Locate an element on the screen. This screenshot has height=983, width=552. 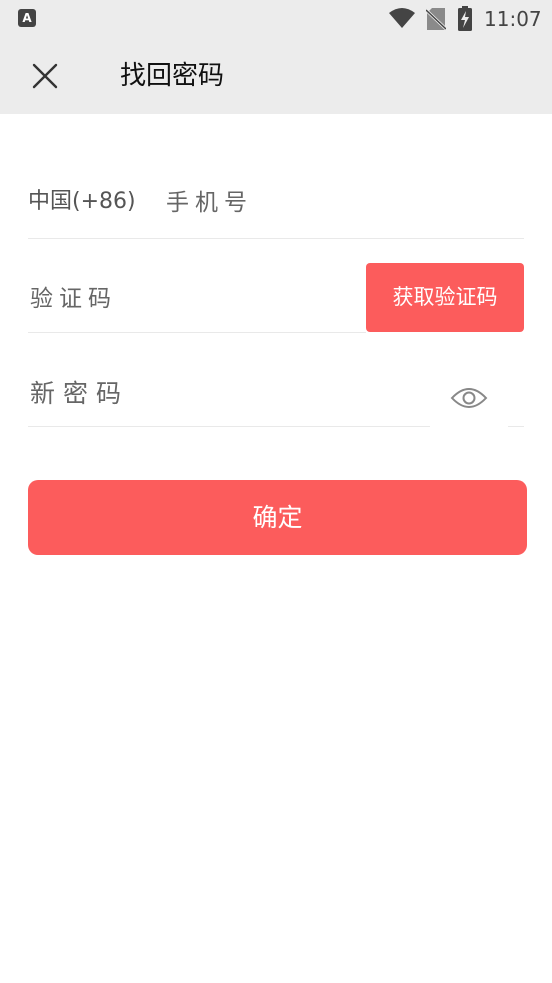
eye-divider is located at coordinates (516, 426).